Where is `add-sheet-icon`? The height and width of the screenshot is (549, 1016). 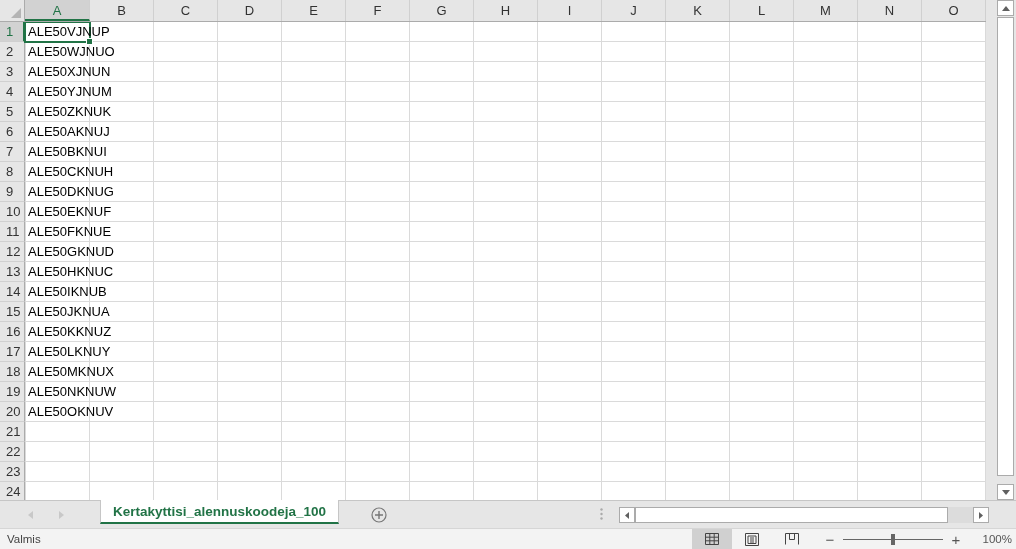 add-sheet-icon is located at coordinates (379, 515).